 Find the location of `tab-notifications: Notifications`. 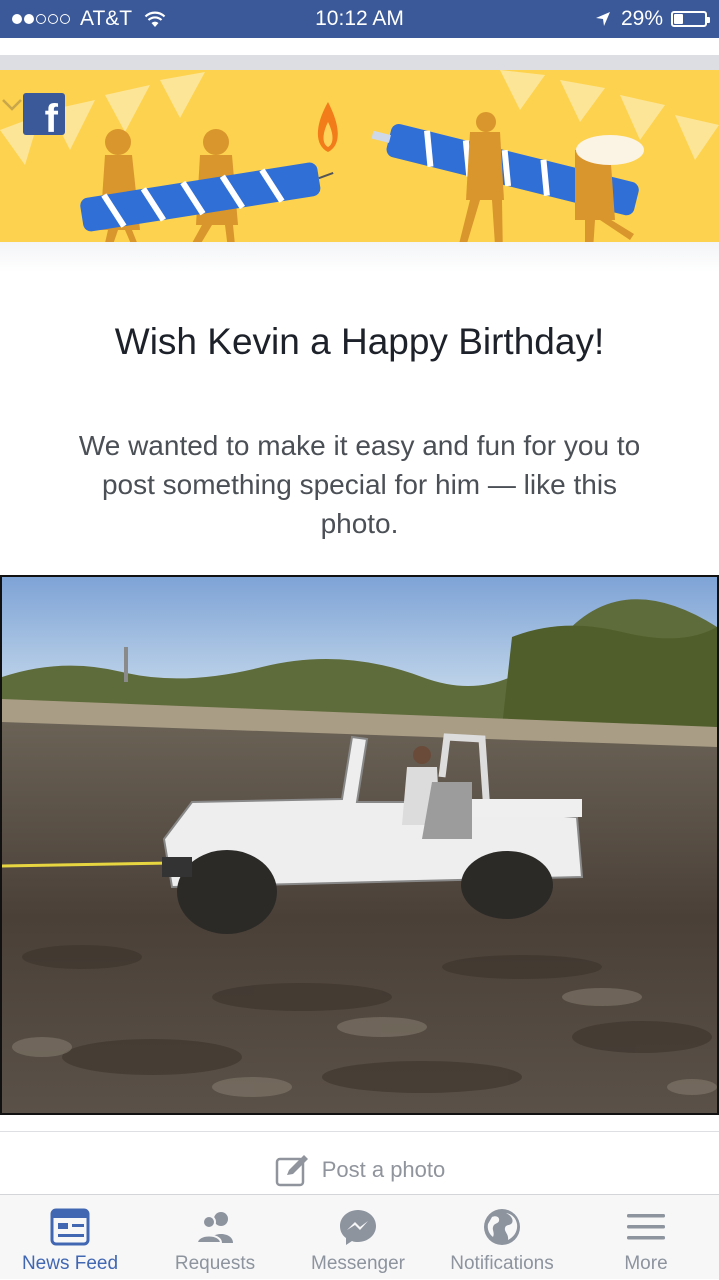

tab-notifications: Notifications is located at coordinates (502, 1237).